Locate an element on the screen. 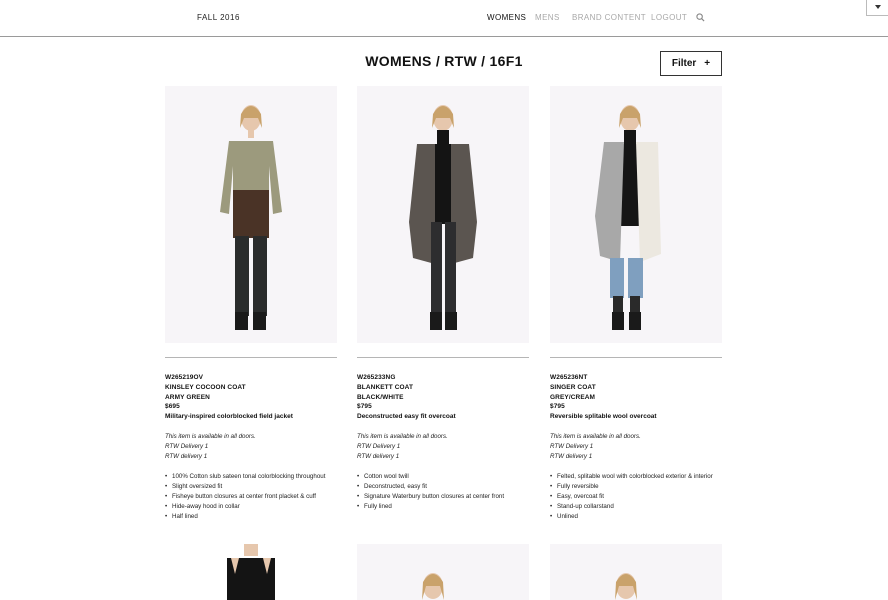 The image size is (888, 600). product-description: Reversible splitable wool overcoat is located at coordinates (603, 417).